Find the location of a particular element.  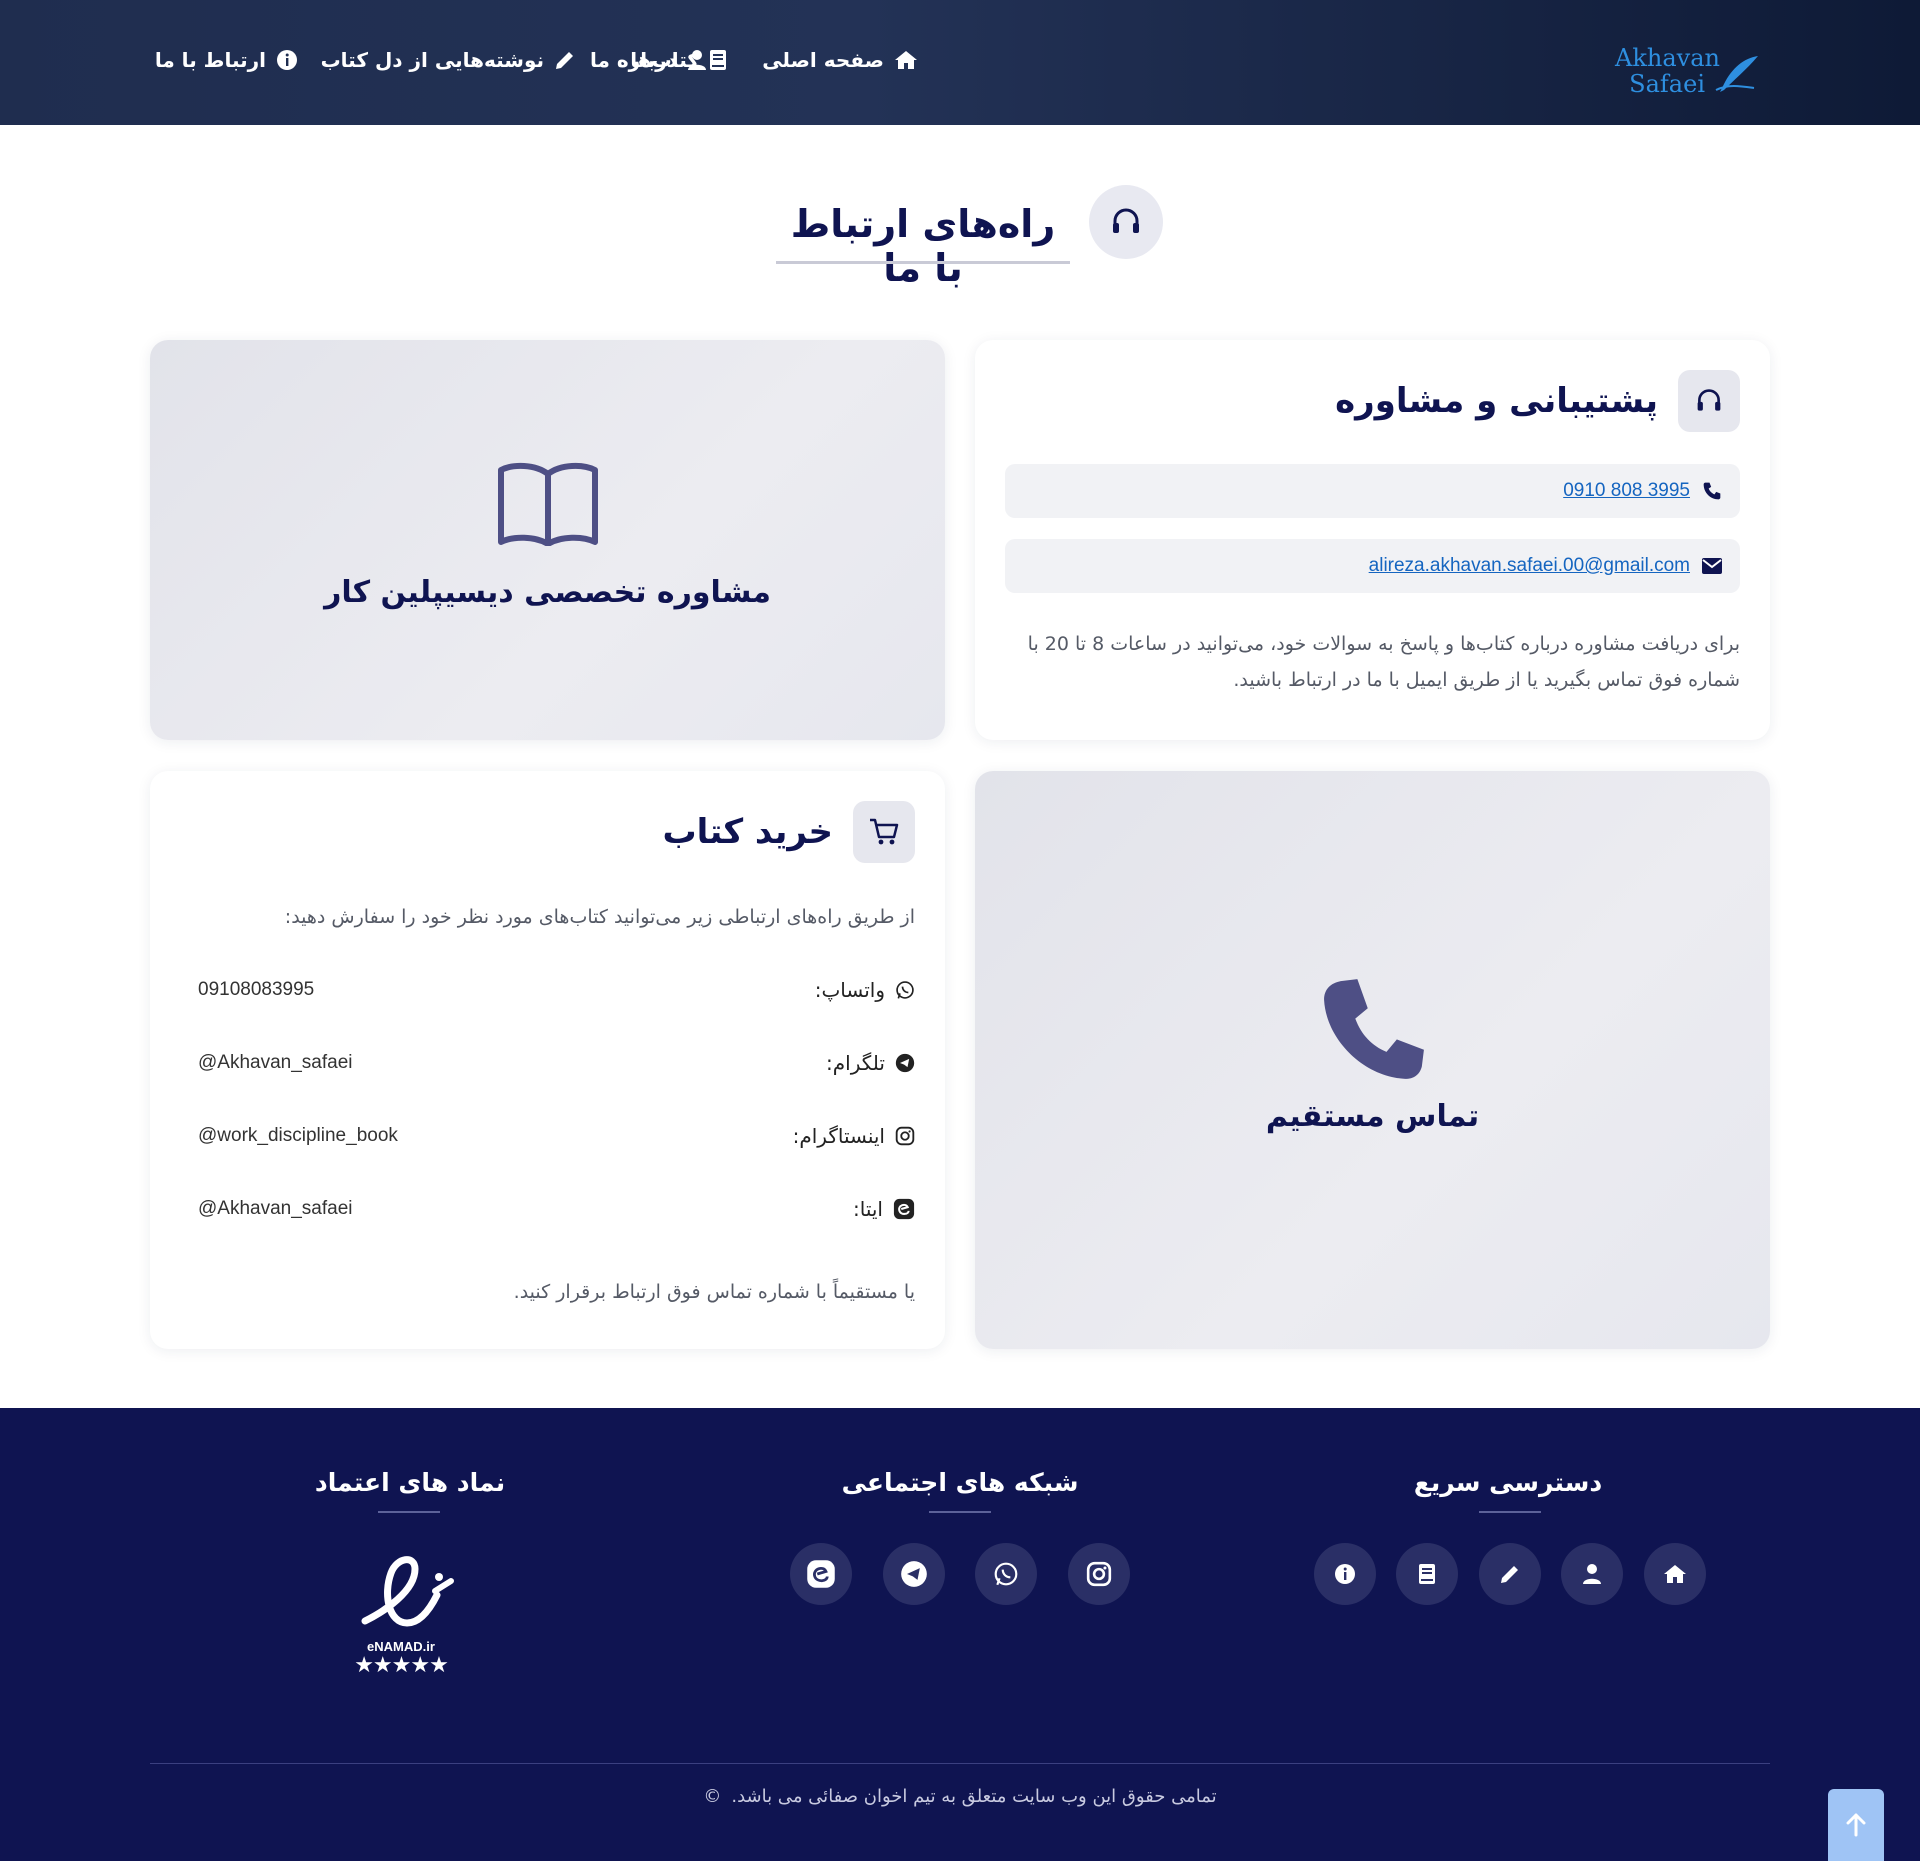

brand-logo: Akhavan Safaei is located at coordinates (1687, 72).